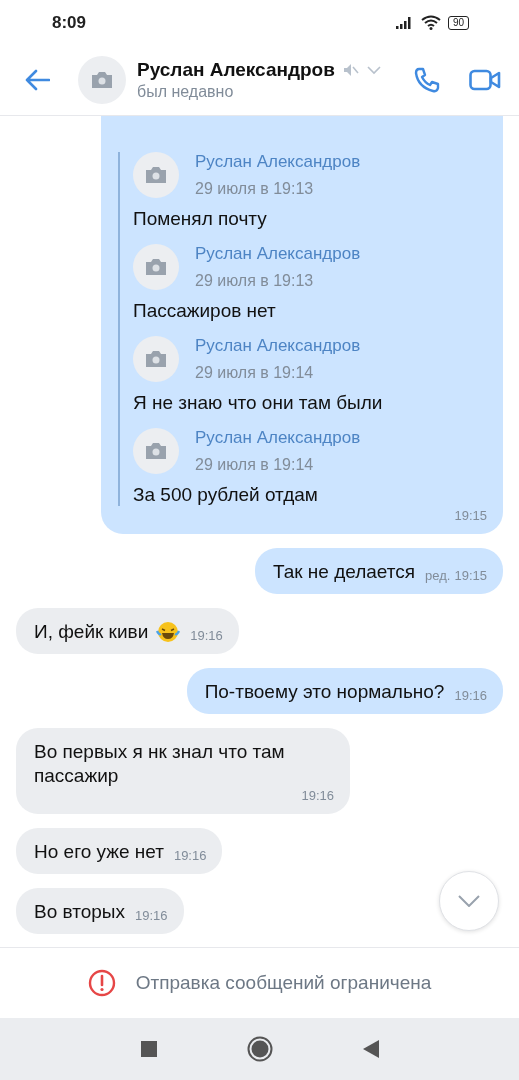 Image resolution: width=519 pixels, height=1080 pixels. What do you see at coordinates (69, 22) in the screenshot?
I see `status-time: 8:09` at bounding box center [69, 22].